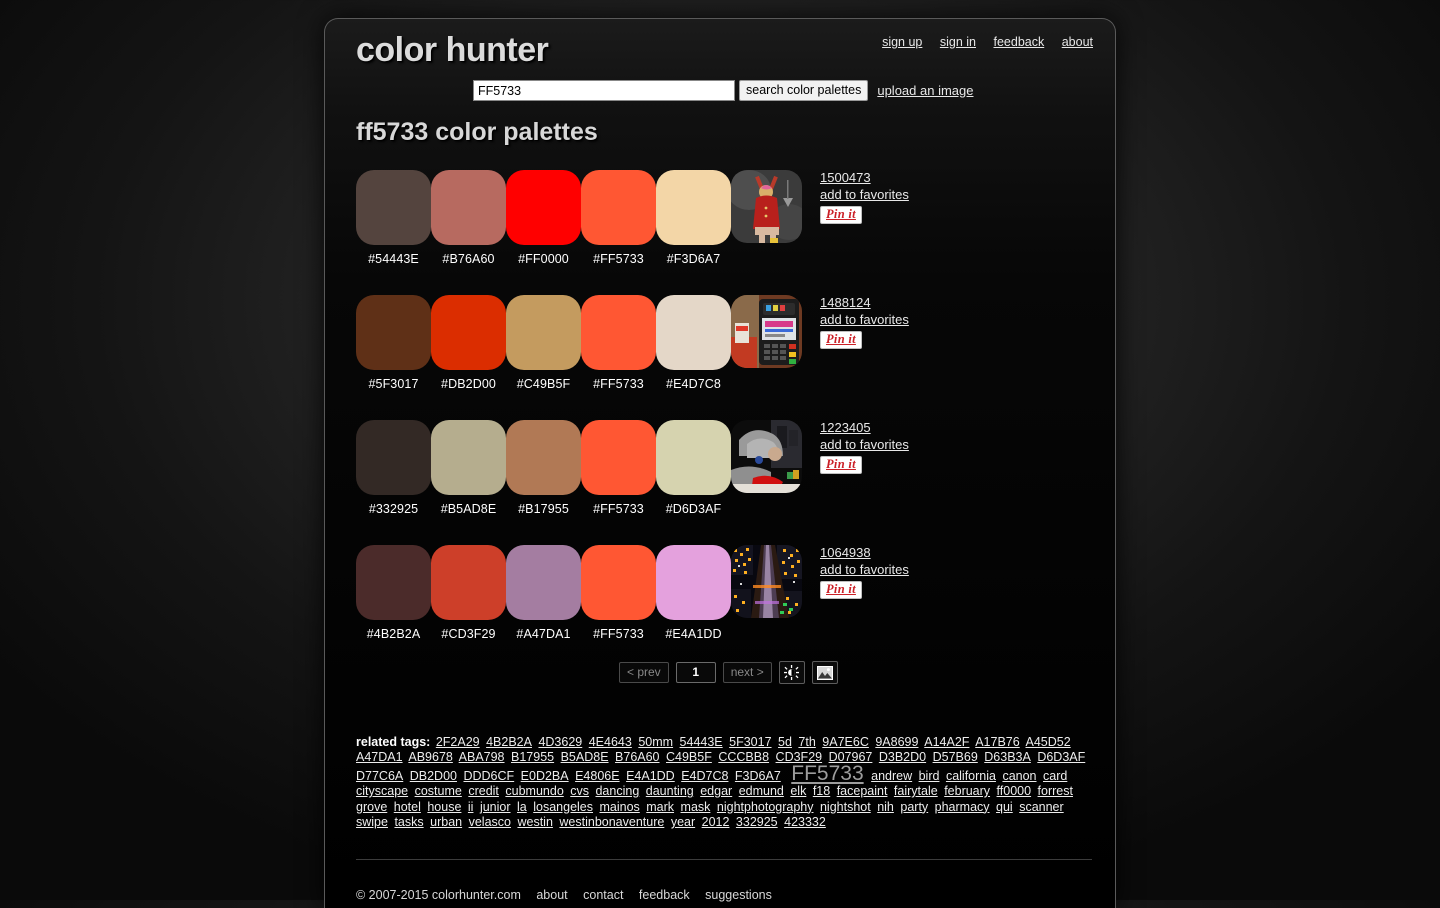 This screenshot has height=908, width=1440. I want to click on related-tag-link: ABA798, so click(482, 757).